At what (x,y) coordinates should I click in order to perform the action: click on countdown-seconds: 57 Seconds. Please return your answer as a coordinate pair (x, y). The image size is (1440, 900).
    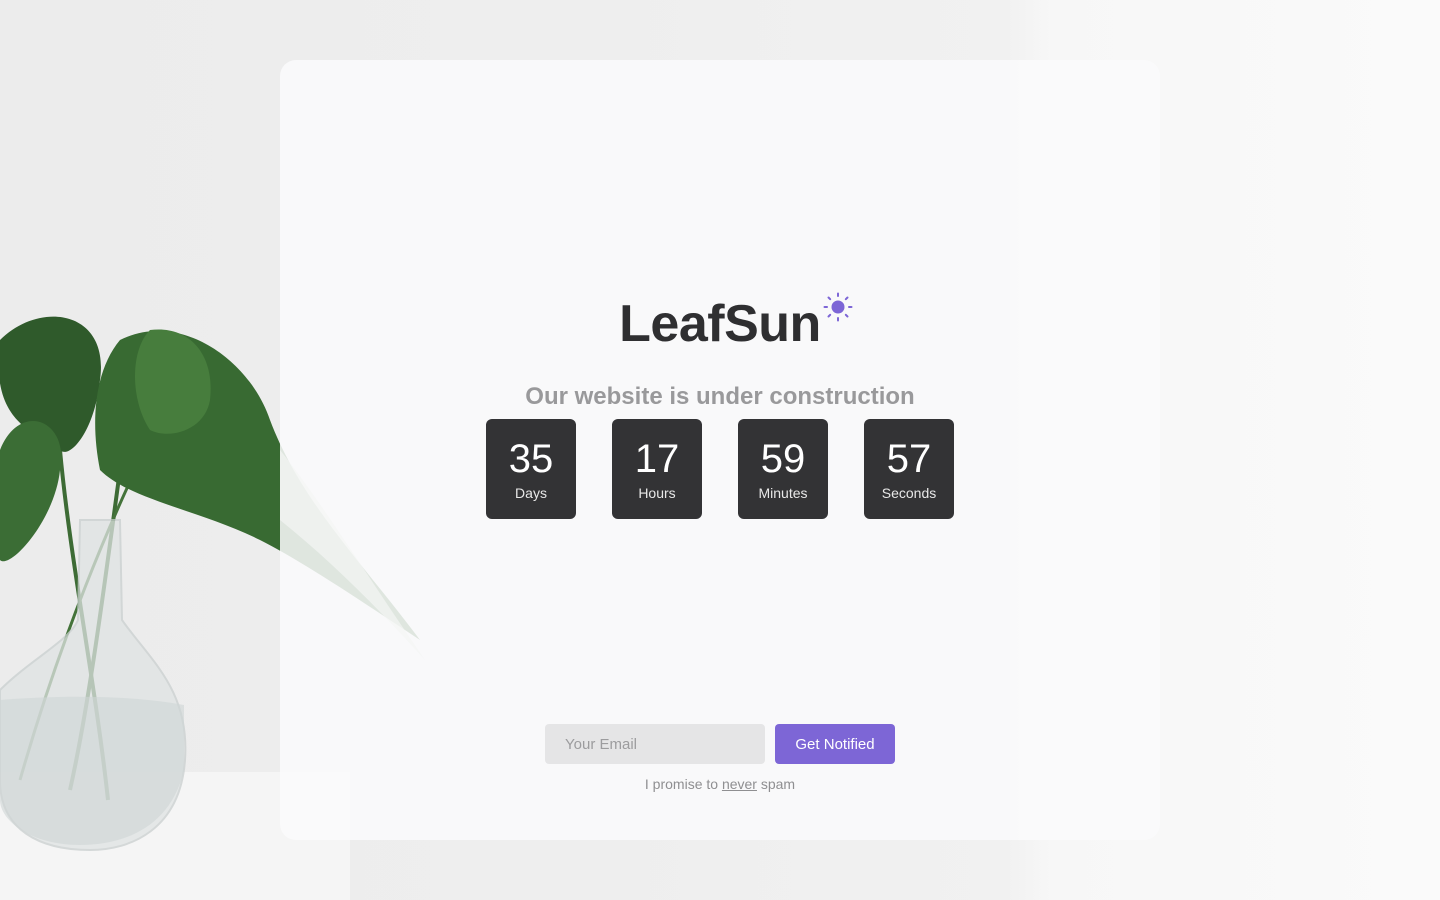
    Looking at the image, I should click on (909, 469).